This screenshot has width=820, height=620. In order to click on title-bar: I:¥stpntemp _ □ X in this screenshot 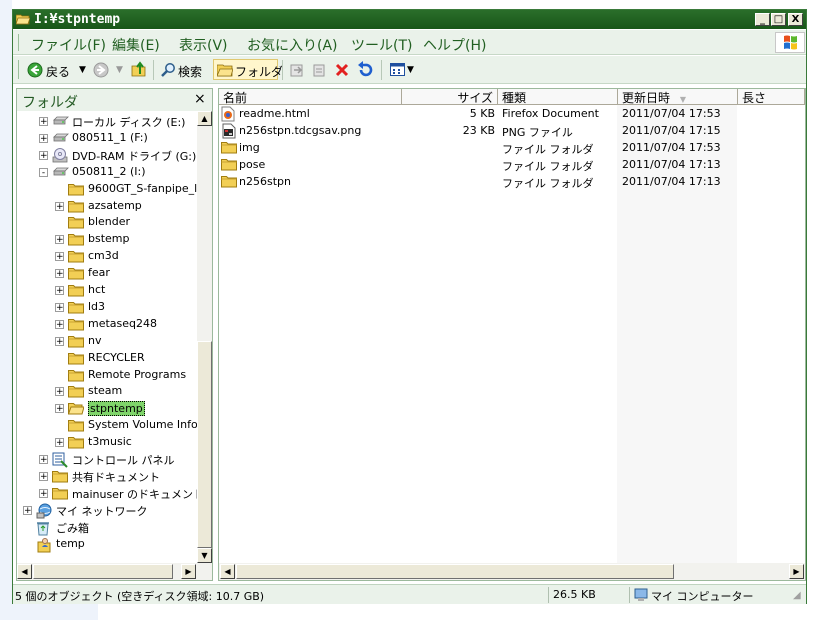, I will do `click(409, 19)`.